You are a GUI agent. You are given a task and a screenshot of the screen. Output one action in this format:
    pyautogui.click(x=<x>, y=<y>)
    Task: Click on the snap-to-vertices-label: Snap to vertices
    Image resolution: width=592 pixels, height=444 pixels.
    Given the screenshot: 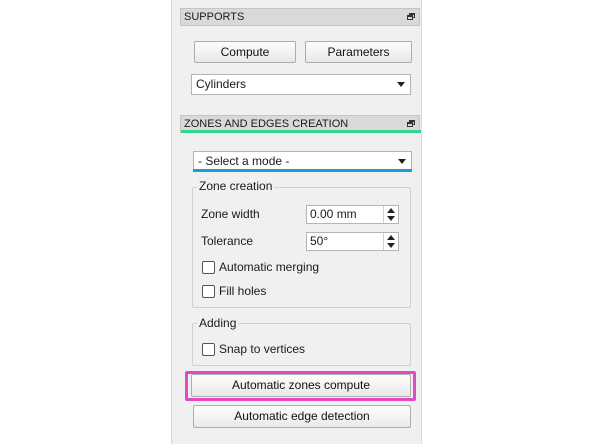 What is the action you would take?
    pyautogui.click(x=262, y=349)
    